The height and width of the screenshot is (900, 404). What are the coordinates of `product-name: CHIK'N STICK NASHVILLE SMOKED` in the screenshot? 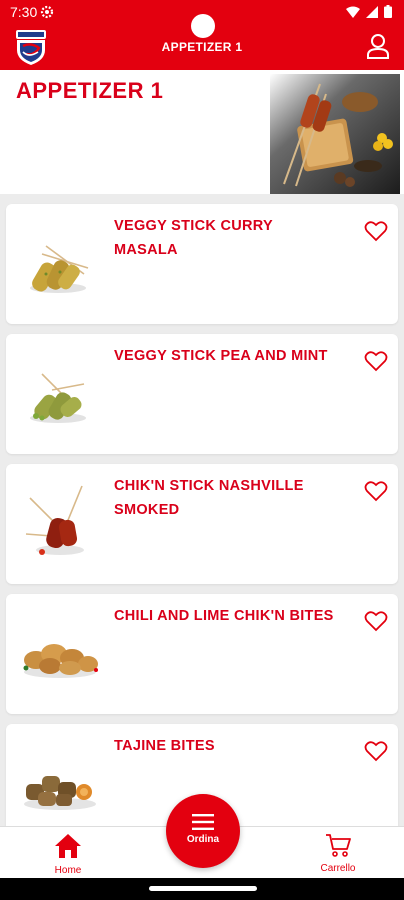 It's located at (209, 498).